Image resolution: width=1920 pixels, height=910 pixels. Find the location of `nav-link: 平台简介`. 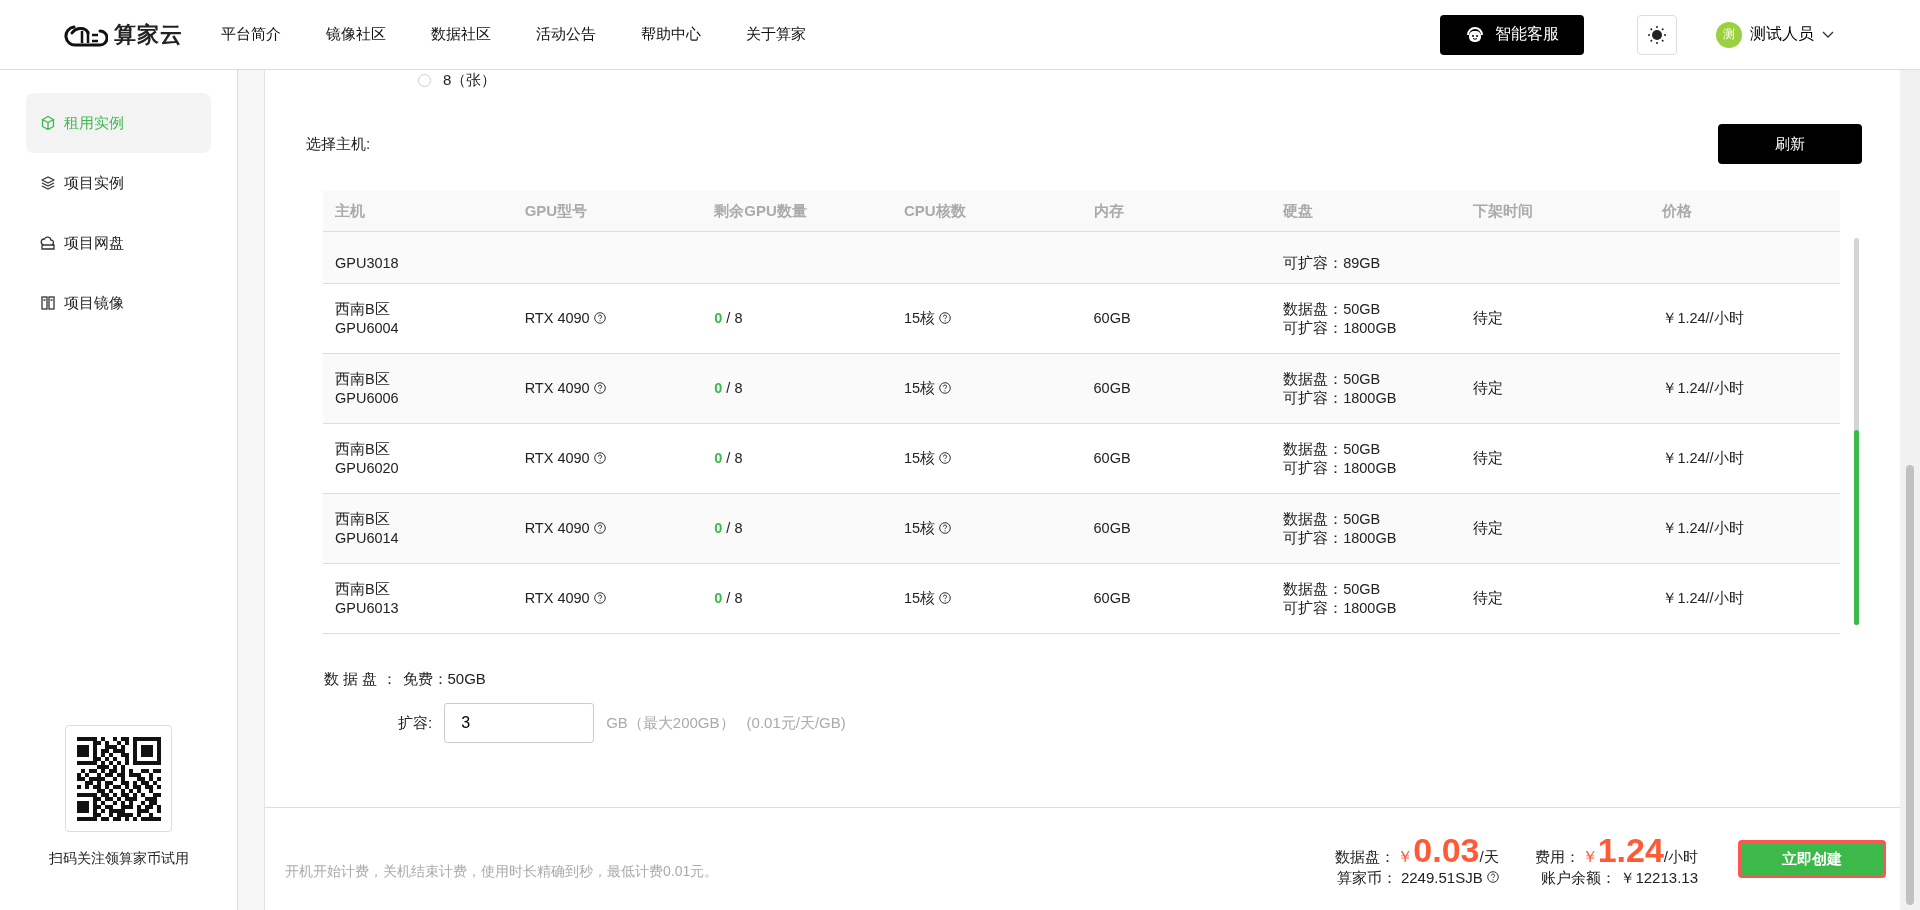

nav-link: 平台简介 is located at coordinates (251, 34).